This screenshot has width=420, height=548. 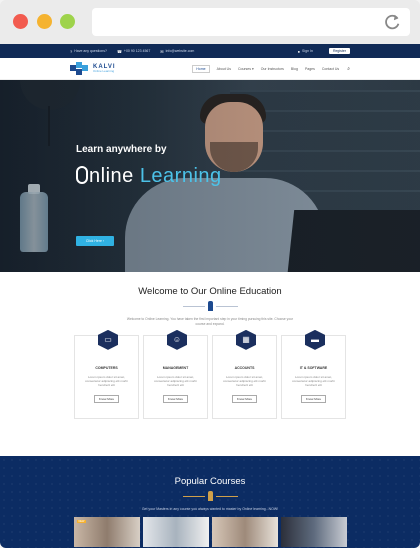 I want to click on calculator-icon: ▦, so click(x=246, y=339).